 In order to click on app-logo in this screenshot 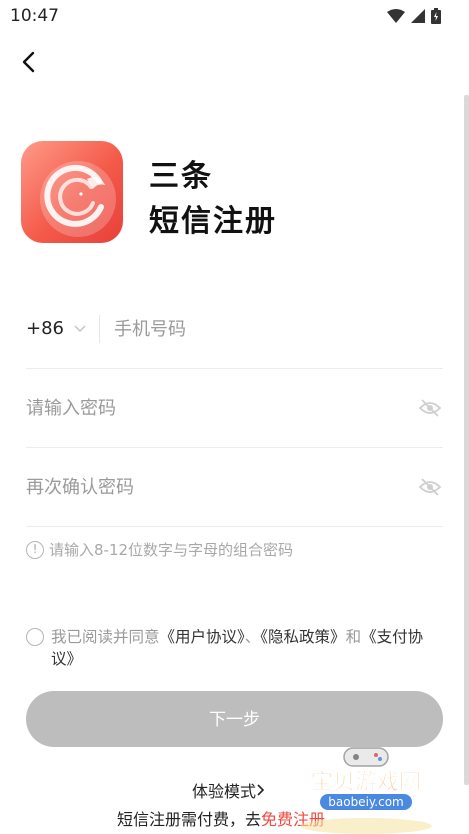, I will do `click(72, 192)`.